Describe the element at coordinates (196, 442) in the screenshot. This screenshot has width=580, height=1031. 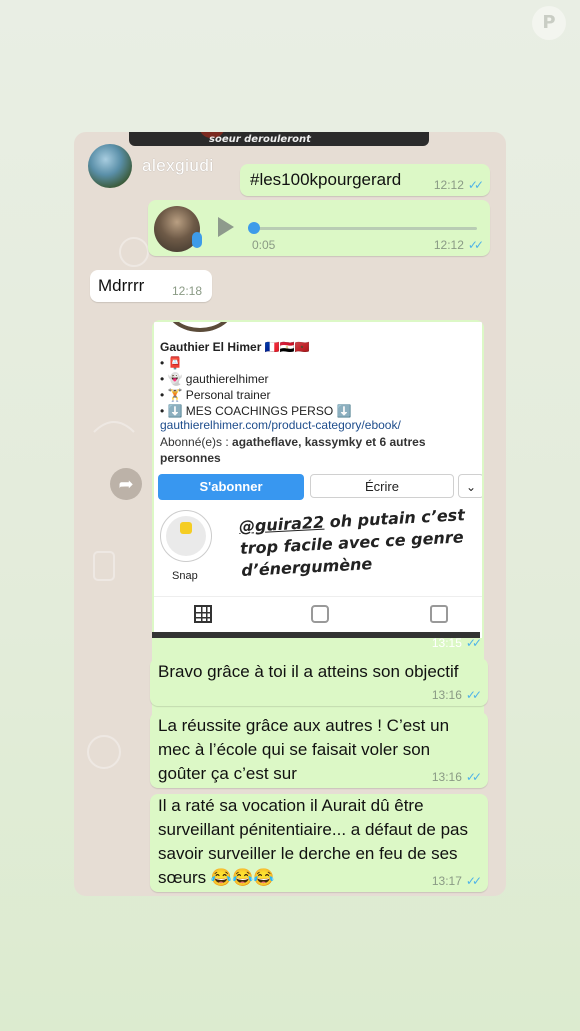
I see `followed-by-prefix: Abonné(e)s :` at that location.